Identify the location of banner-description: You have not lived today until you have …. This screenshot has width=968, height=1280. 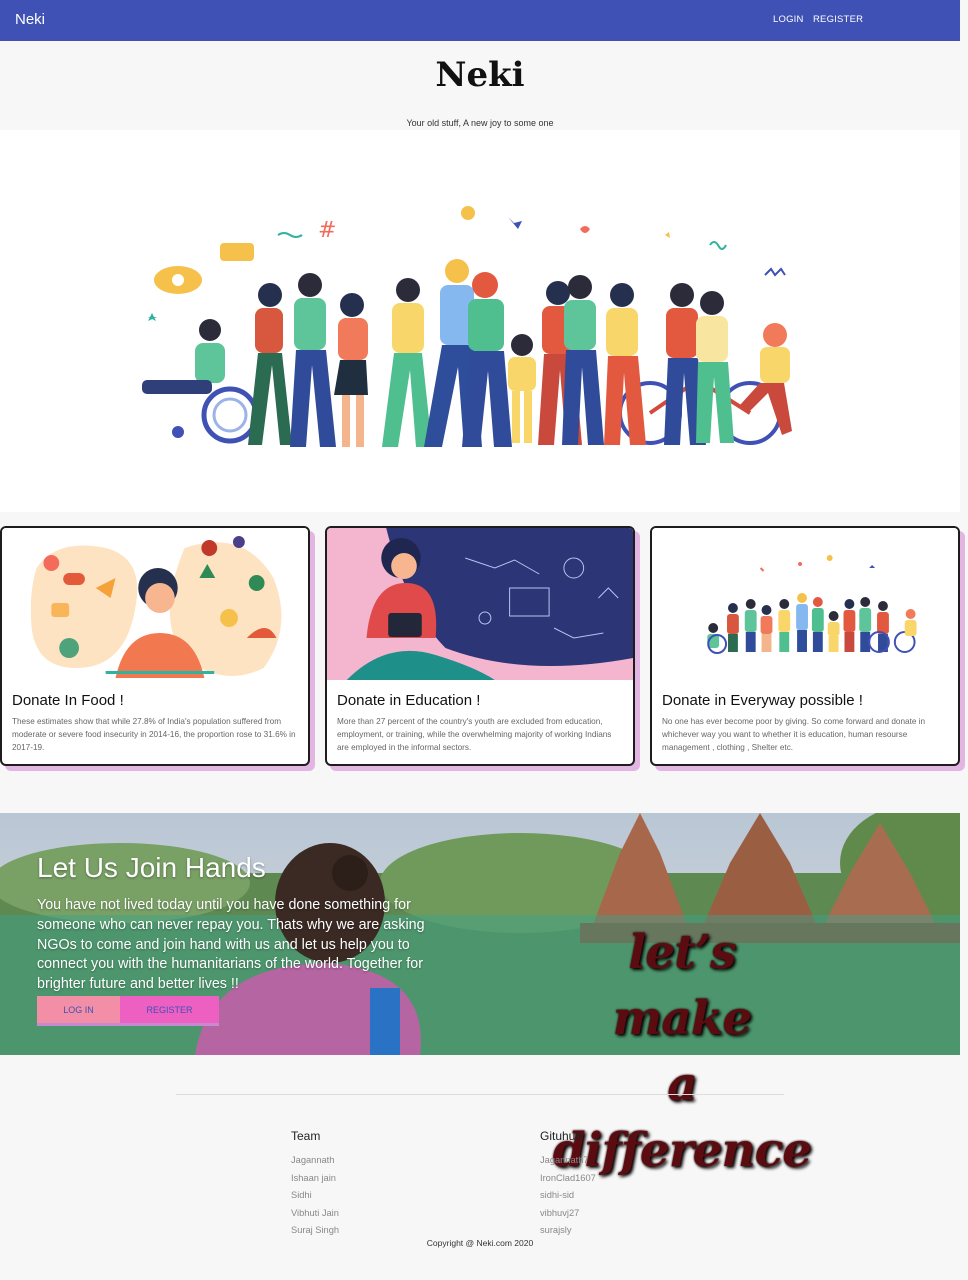
(231, 945).